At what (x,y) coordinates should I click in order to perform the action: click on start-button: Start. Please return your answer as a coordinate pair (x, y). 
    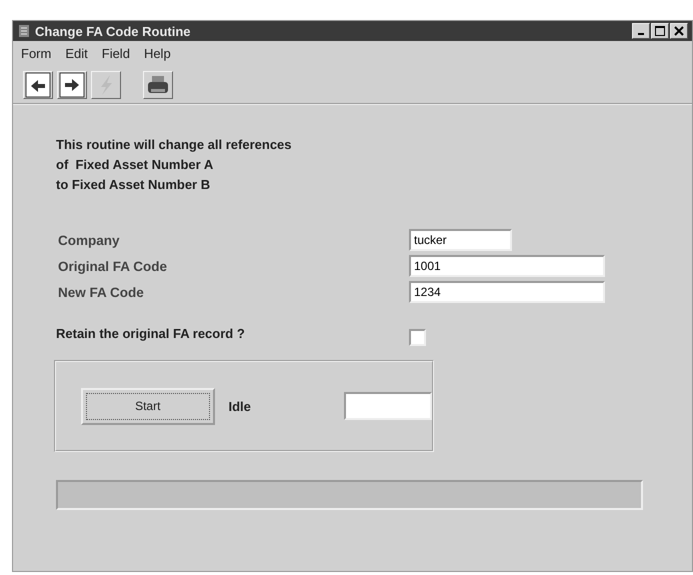
    Looking at the image, I should click on (147, 406).